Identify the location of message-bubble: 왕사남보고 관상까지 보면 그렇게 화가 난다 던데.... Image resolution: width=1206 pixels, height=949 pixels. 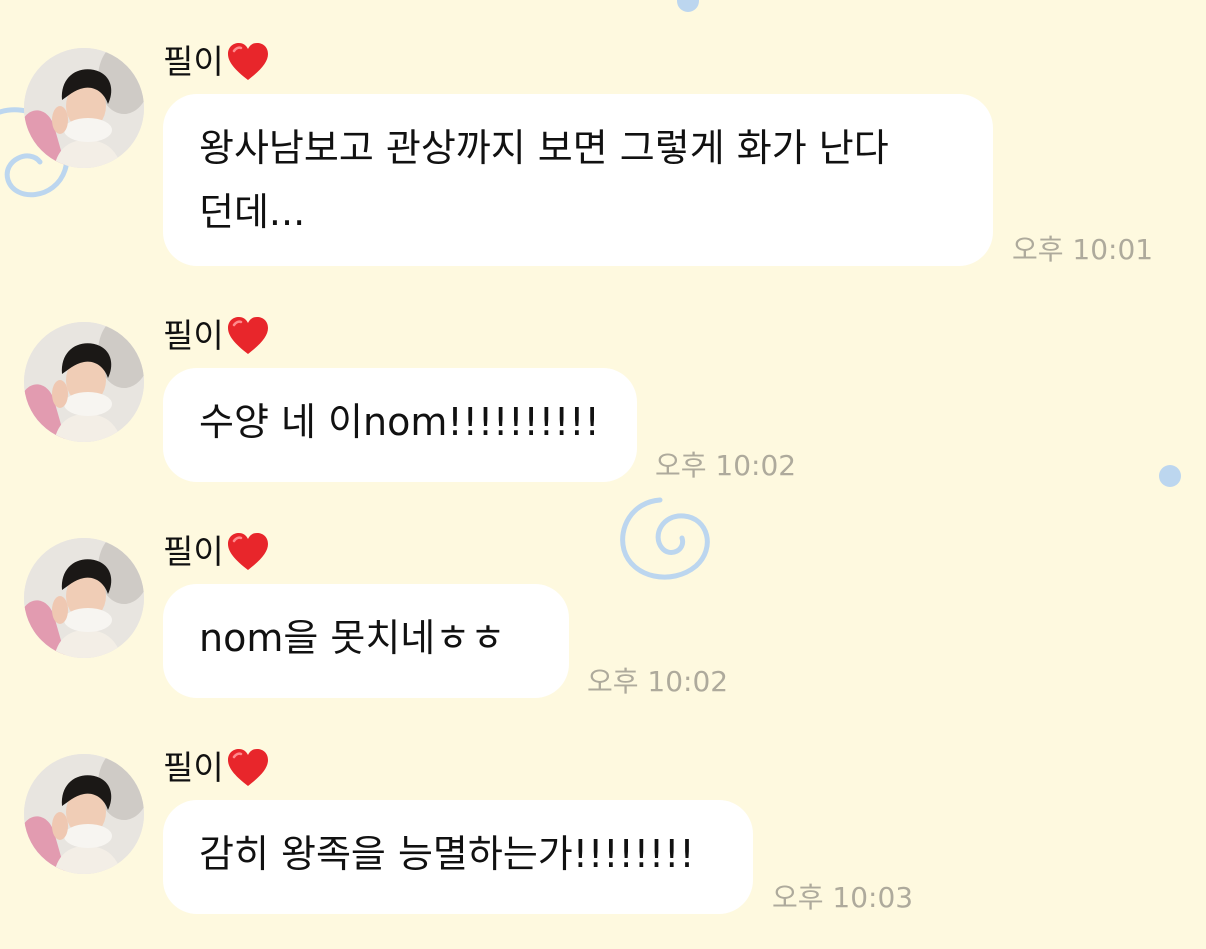
(578, 180).